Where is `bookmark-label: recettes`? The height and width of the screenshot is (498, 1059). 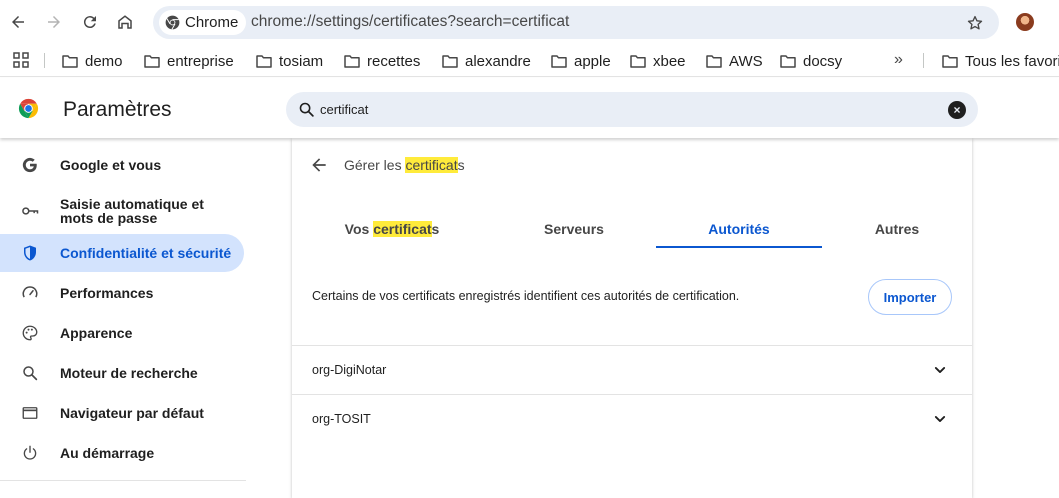
bookmark-label: recettes is located at coordinates (394, 61).